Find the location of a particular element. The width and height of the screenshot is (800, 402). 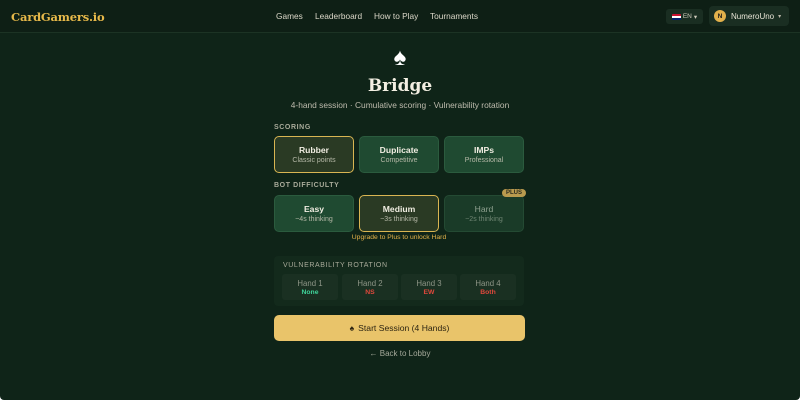

difficulty-option-hard: Hard ~2s thinking PLUS is located at coordinates (485, 210).